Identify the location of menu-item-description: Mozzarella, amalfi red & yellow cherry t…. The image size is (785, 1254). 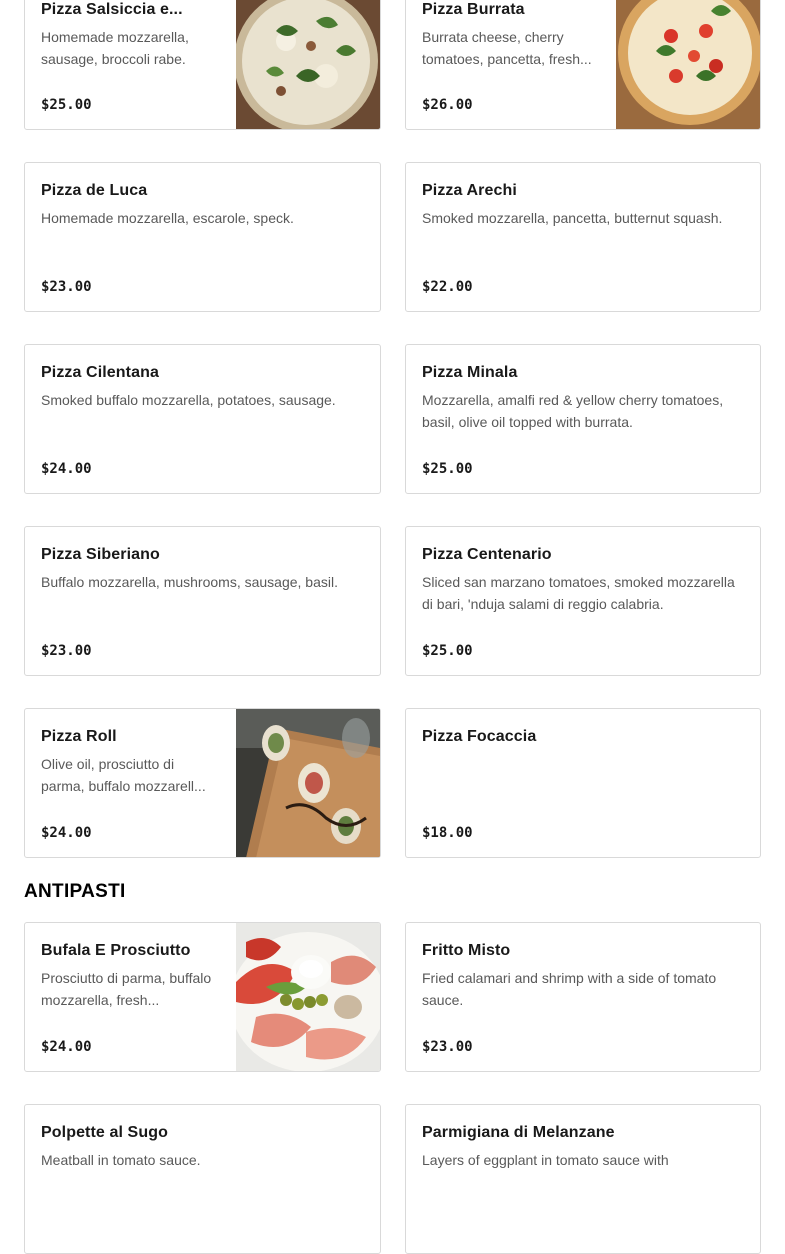
(573, 411).